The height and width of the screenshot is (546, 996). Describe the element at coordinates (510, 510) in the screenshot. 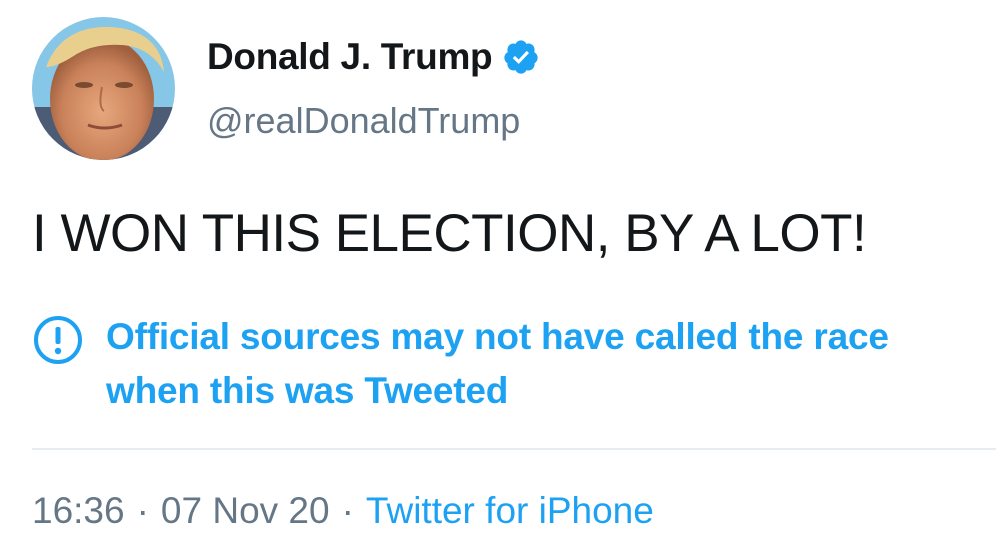

I see `tweet-source-link: Twitter for iPhone` at that location.